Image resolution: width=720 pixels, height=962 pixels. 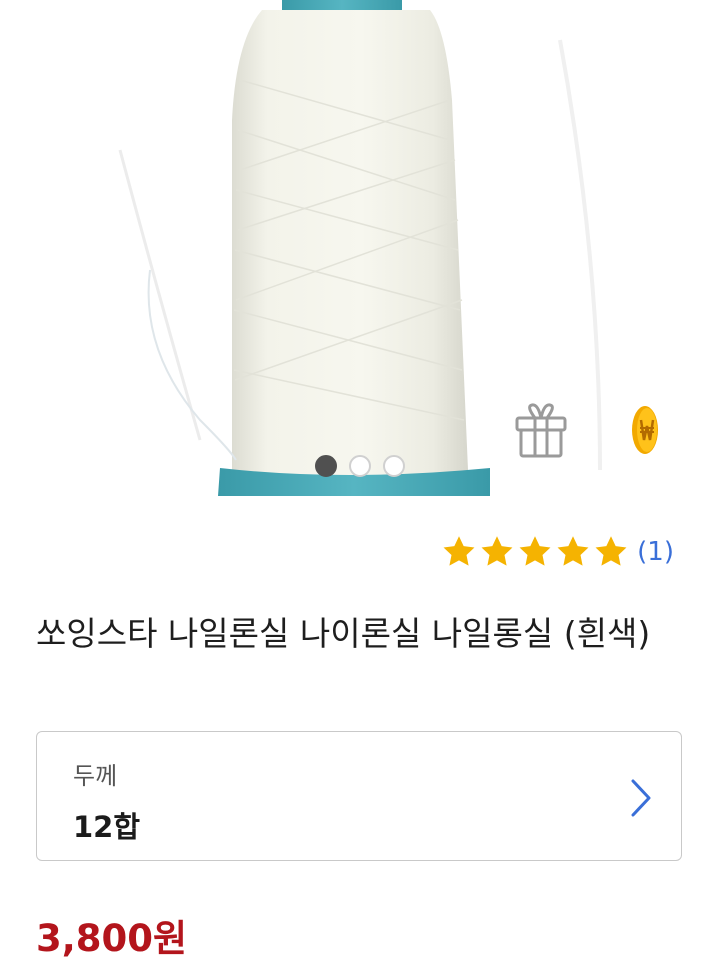 What do you see at coordinates (541, 430) in the screenshot?
I see `gift-icon` at bounding box center [541, 430].